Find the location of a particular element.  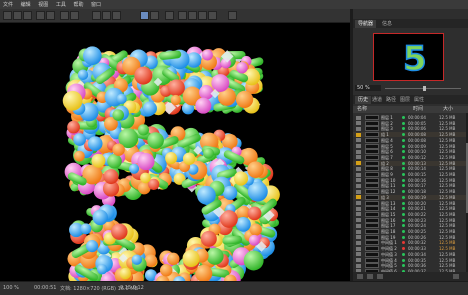

table-row: 图层 11 00:00:17 12.5 MB is located at coordinates (409, 186).